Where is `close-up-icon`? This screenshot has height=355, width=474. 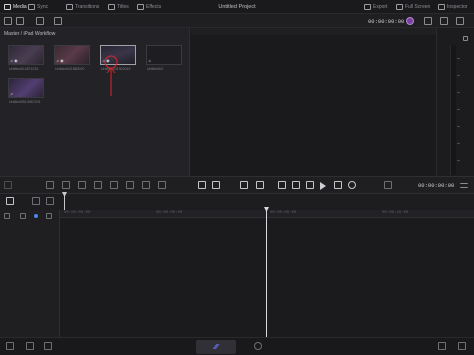
close-up-icon is located at coordinates (146, 185).